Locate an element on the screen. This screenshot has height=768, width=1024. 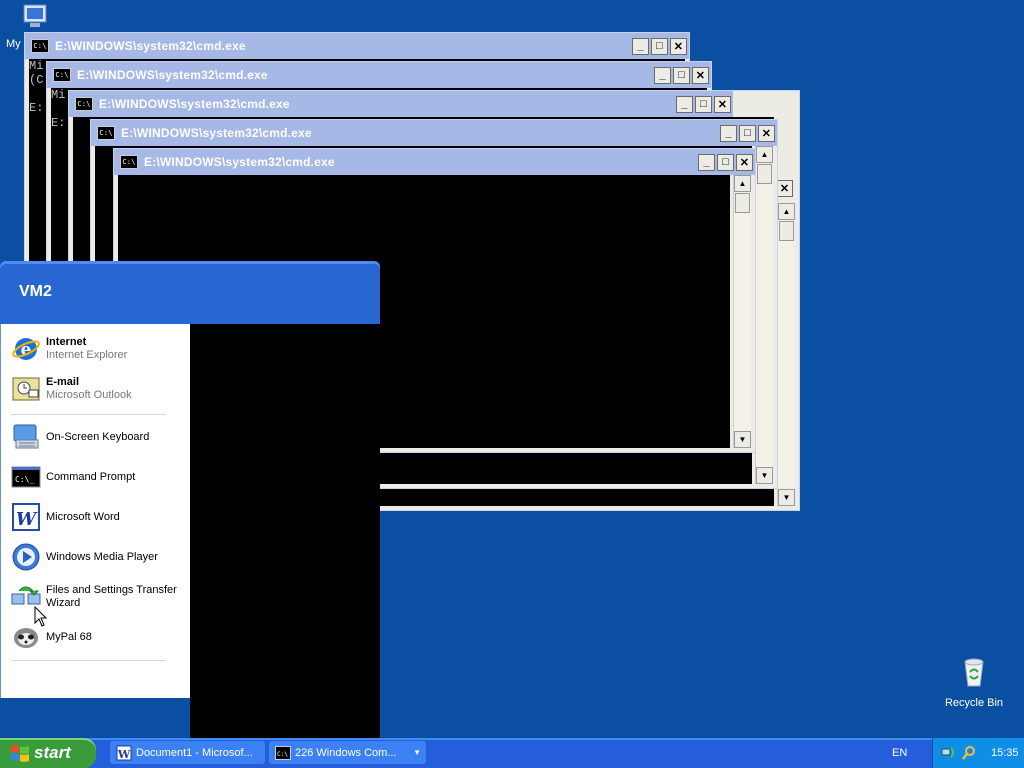
media-player-icon is located at coordinates (26, 557).